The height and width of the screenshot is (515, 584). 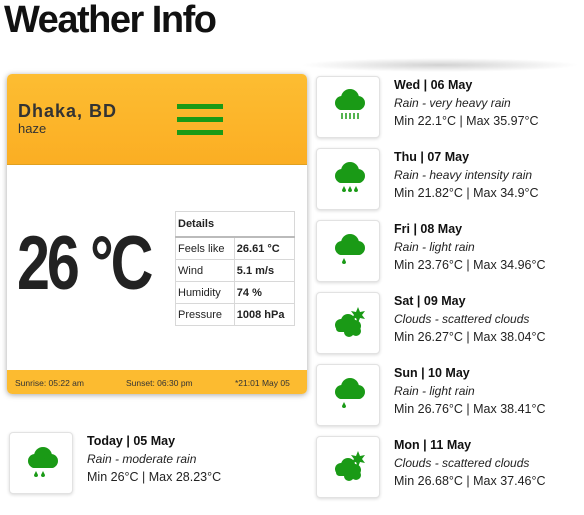 I want to click on forecast-minmax: Min 26.76°C | Max 38.41°C, so click(x=470, y=409).